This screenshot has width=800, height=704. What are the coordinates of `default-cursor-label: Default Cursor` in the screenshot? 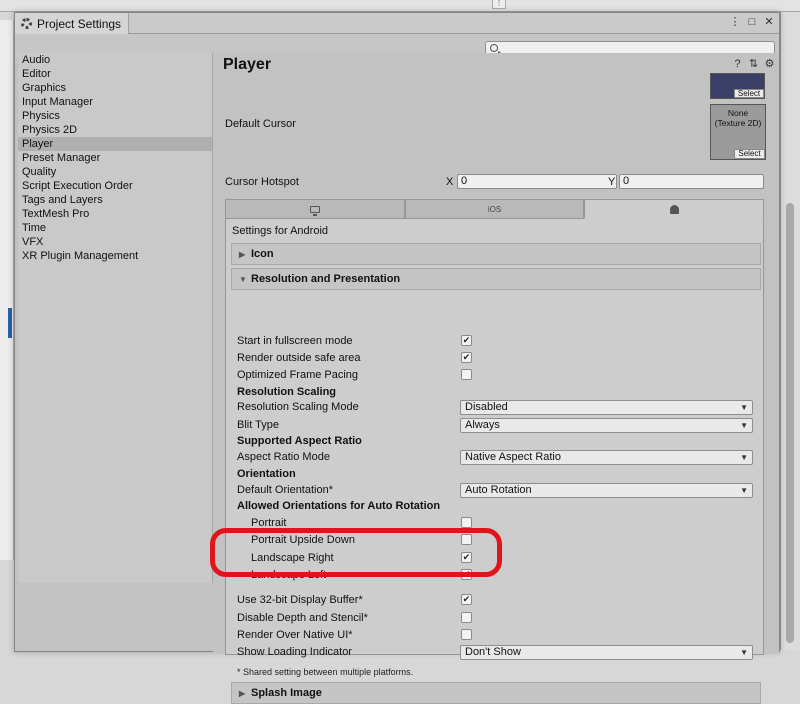 It's located at (260, 124).